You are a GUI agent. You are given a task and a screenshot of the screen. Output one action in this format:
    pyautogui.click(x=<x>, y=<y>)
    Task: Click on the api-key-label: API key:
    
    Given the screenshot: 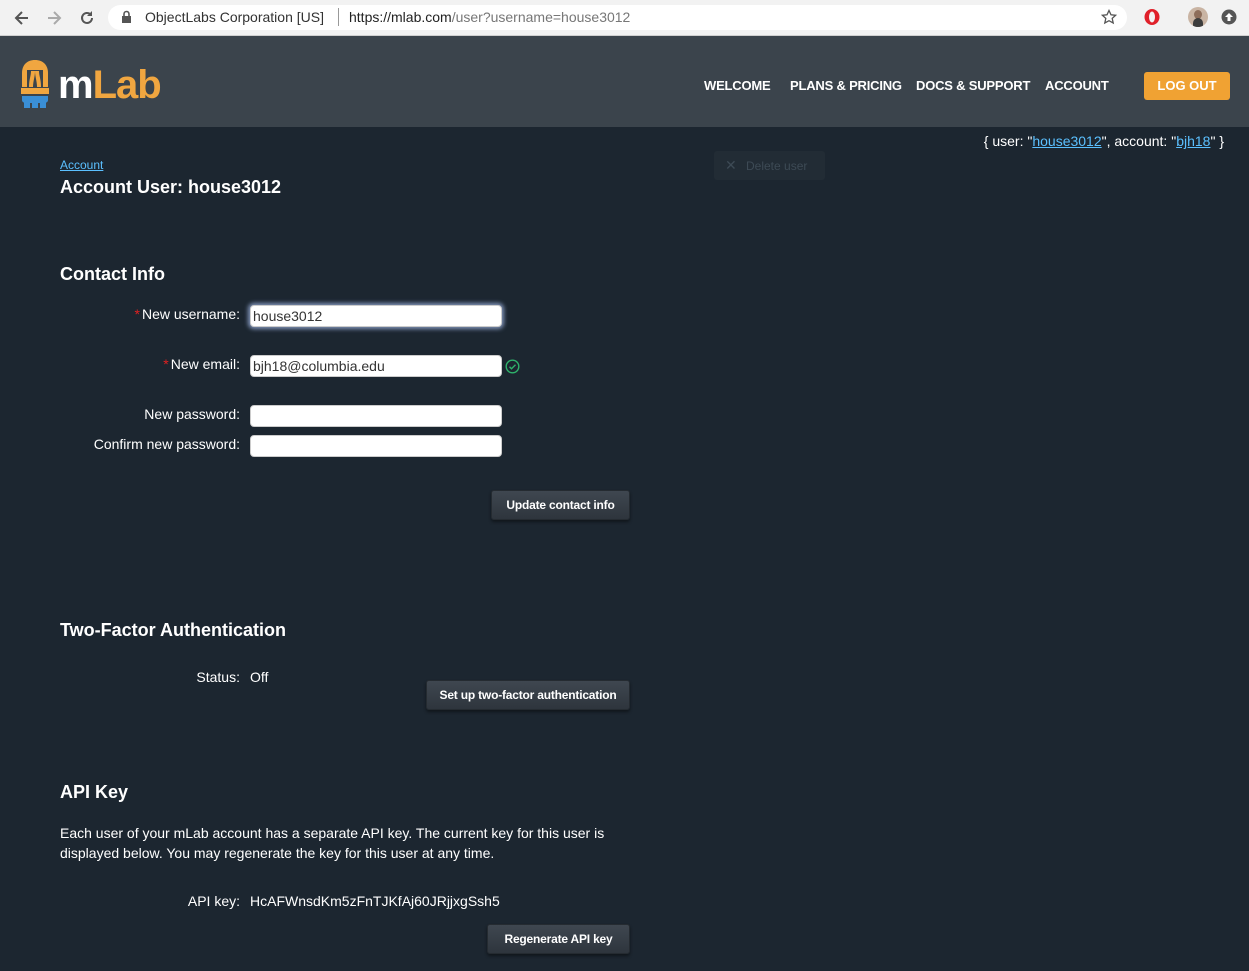 What is the action you would take?
    pyautogui.click(x=213, y=901)
    